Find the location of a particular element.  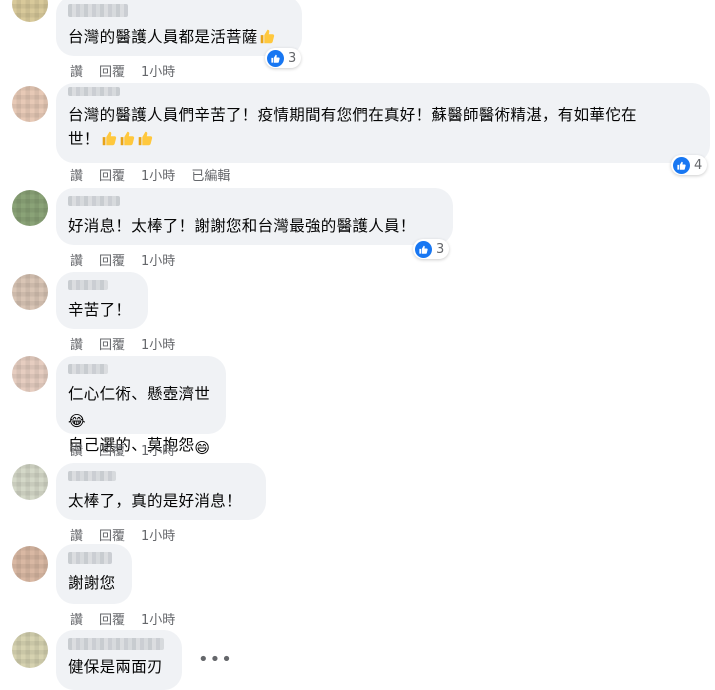

reaction-count: 4 is located at coordinates (689, 165).